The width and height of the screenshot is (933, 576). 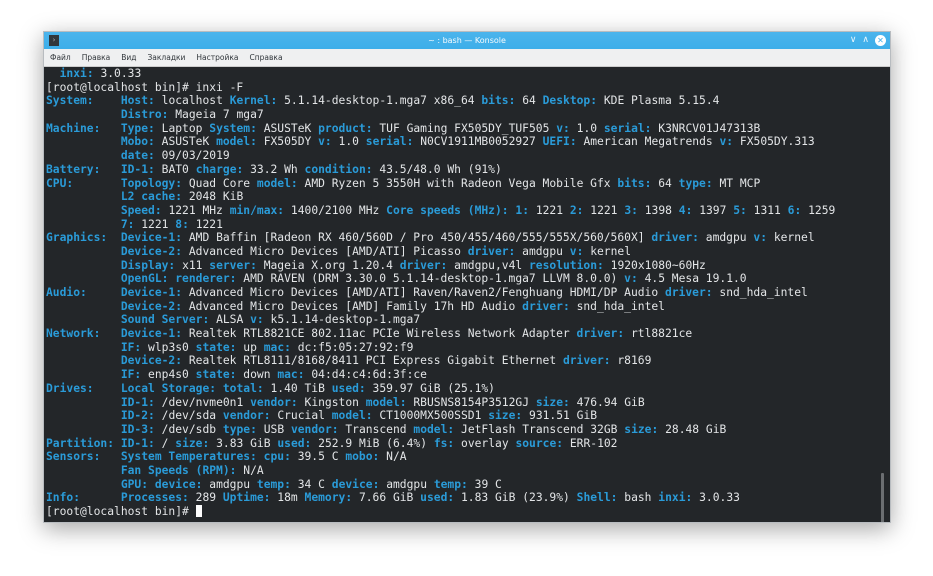 I want to click on field-key: ID-3:, so click(x=137, y=429).